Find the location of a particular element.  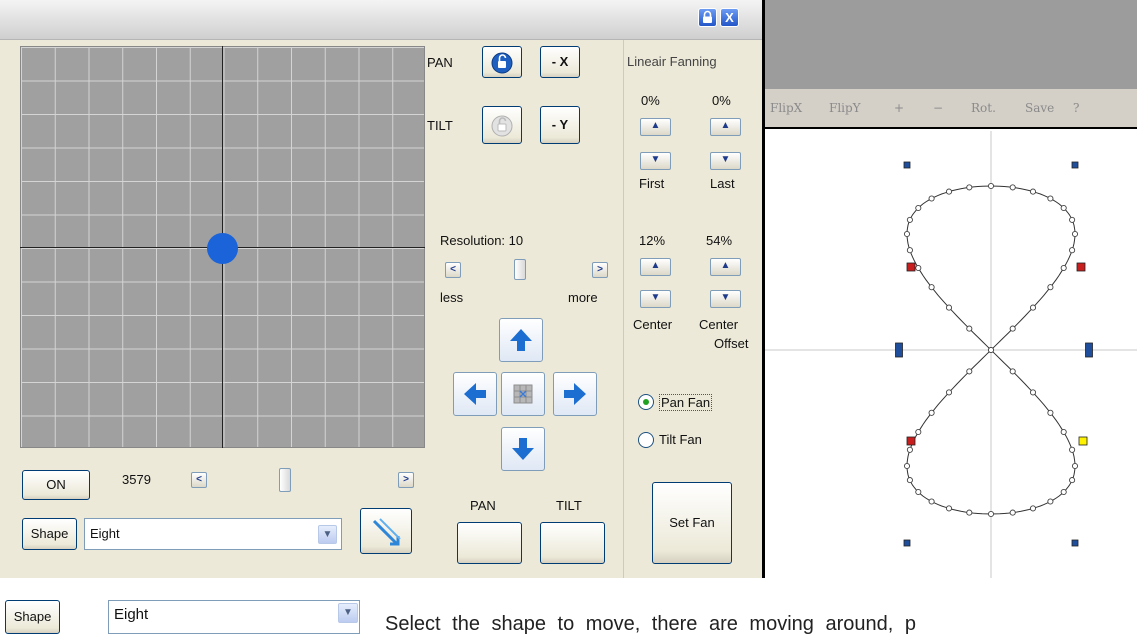

speed-decrease-arrow: < is located at coordinates (199, 480).